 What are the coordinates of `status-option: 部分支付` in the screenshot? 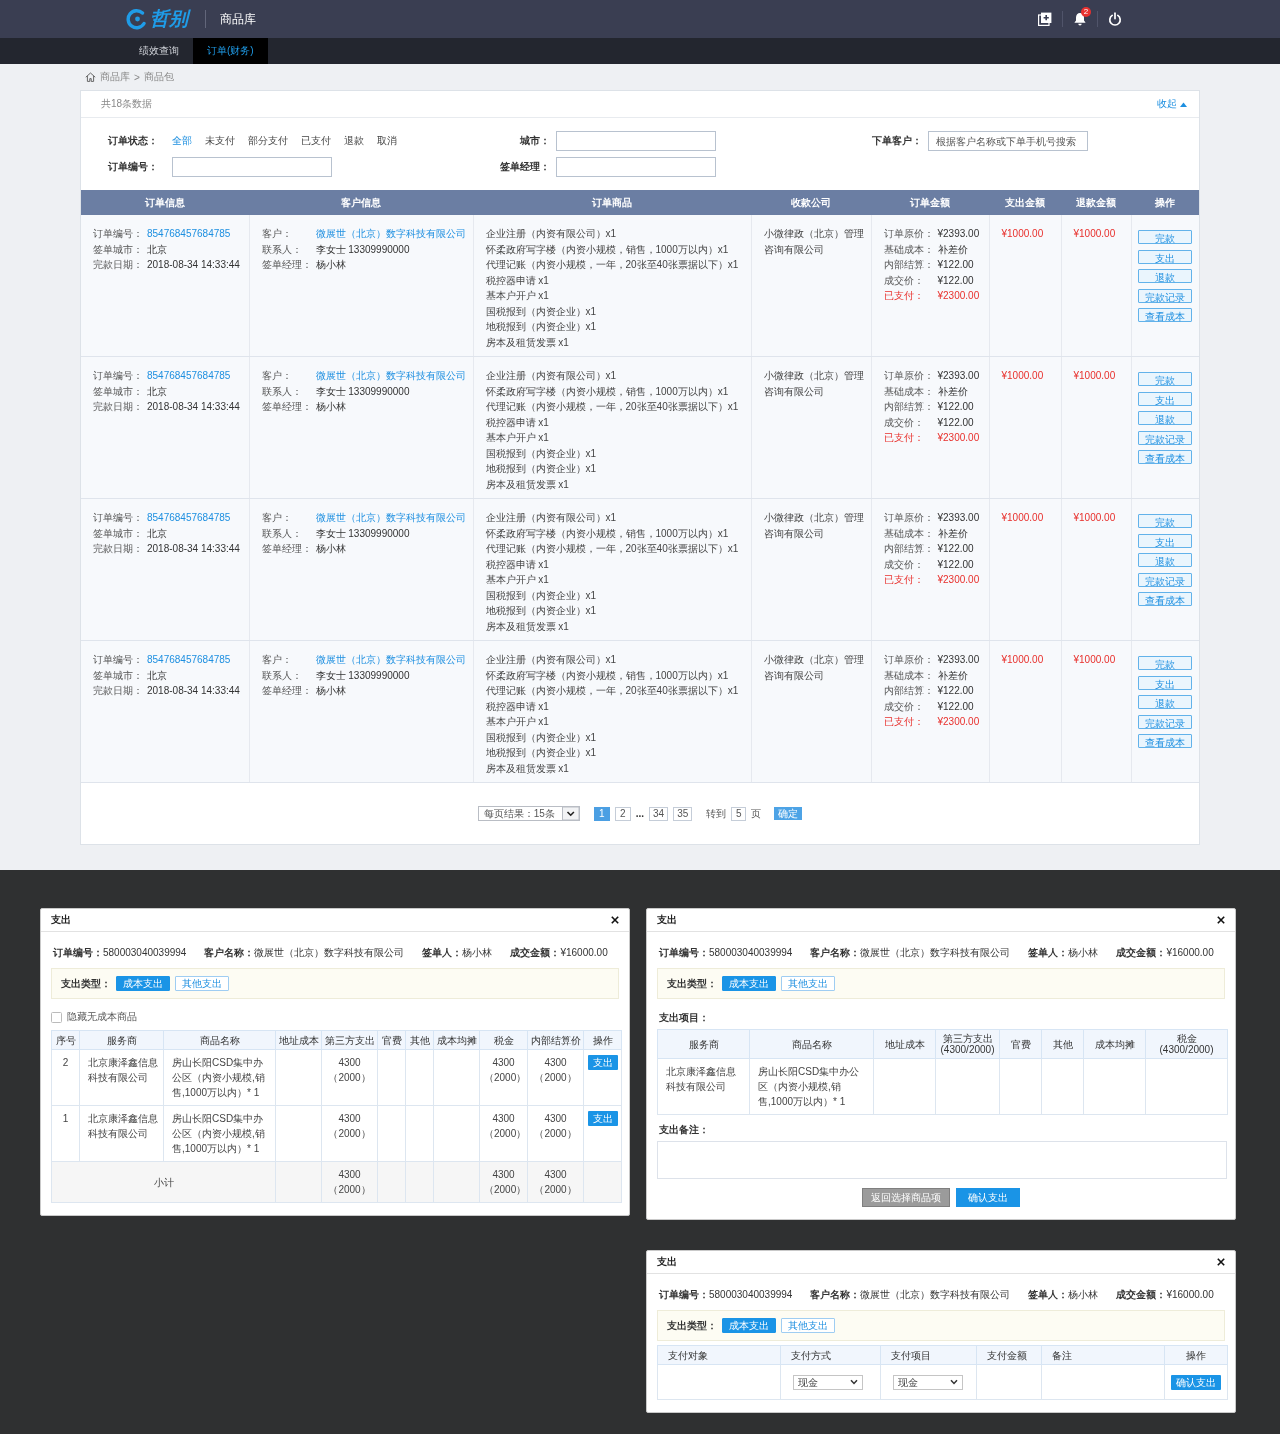 It's located at (268, 141).